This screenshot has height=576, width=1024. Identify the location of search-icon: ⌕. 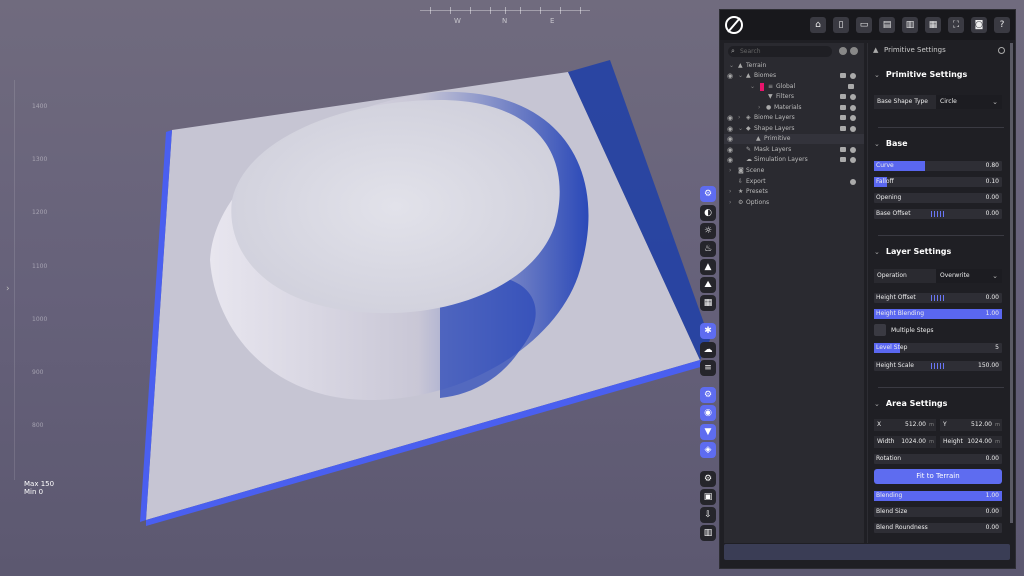
(733, 51).